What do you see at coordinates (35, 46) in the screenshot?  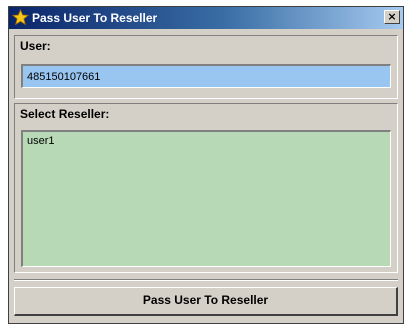 I see `user-label: User:` at bounding box center [35, 46].